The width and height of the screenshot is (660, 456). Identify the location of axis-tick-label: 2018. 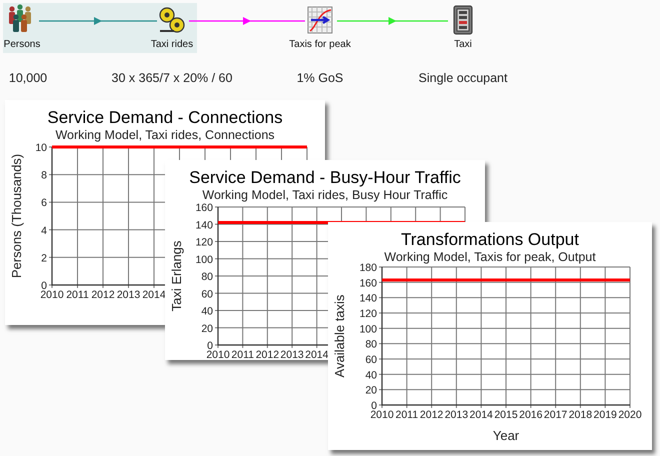
(580, 415).